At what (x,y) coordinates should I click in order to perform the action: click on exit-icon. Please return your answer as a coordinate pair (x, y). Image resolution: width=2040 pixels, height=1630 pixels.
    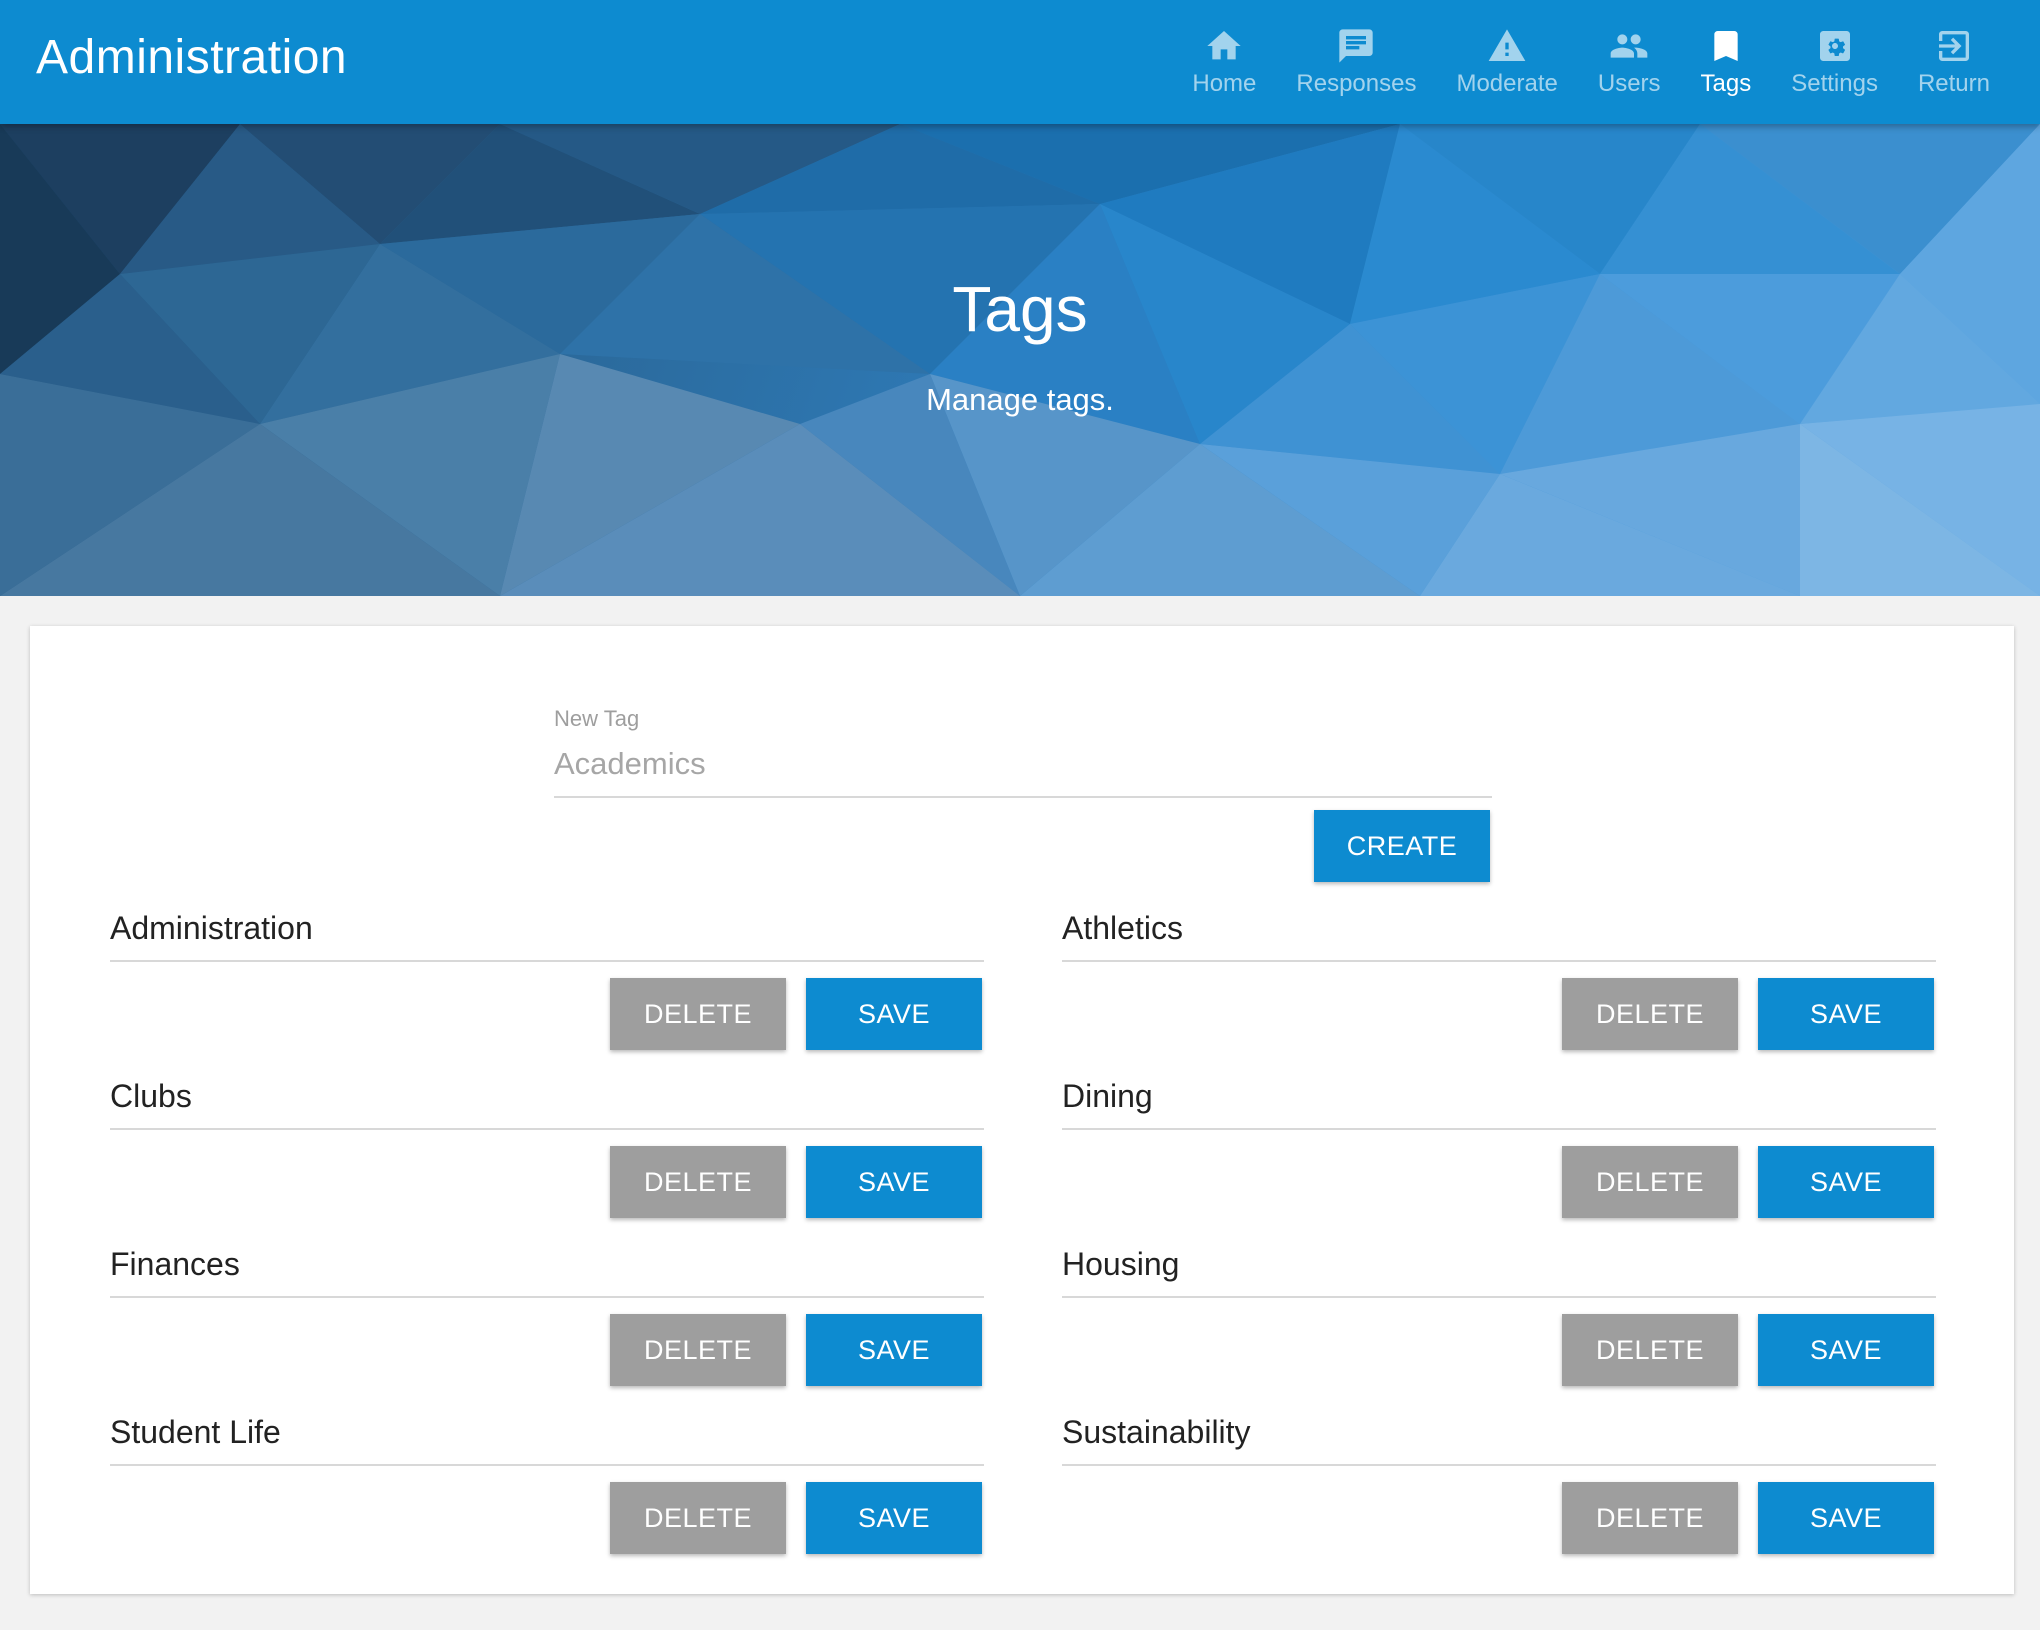
    Looking at the image, I should click on (1954, 46).